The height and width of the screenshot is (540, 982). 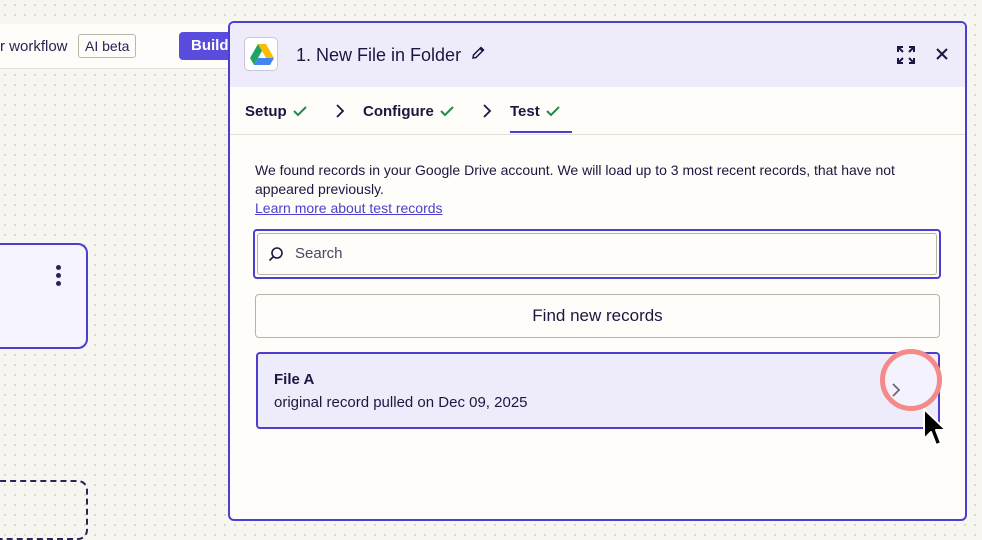 What do you see at coordinates (942, 56) in the screenshot?
I see `close-icon` at bounding box center [942, 56].